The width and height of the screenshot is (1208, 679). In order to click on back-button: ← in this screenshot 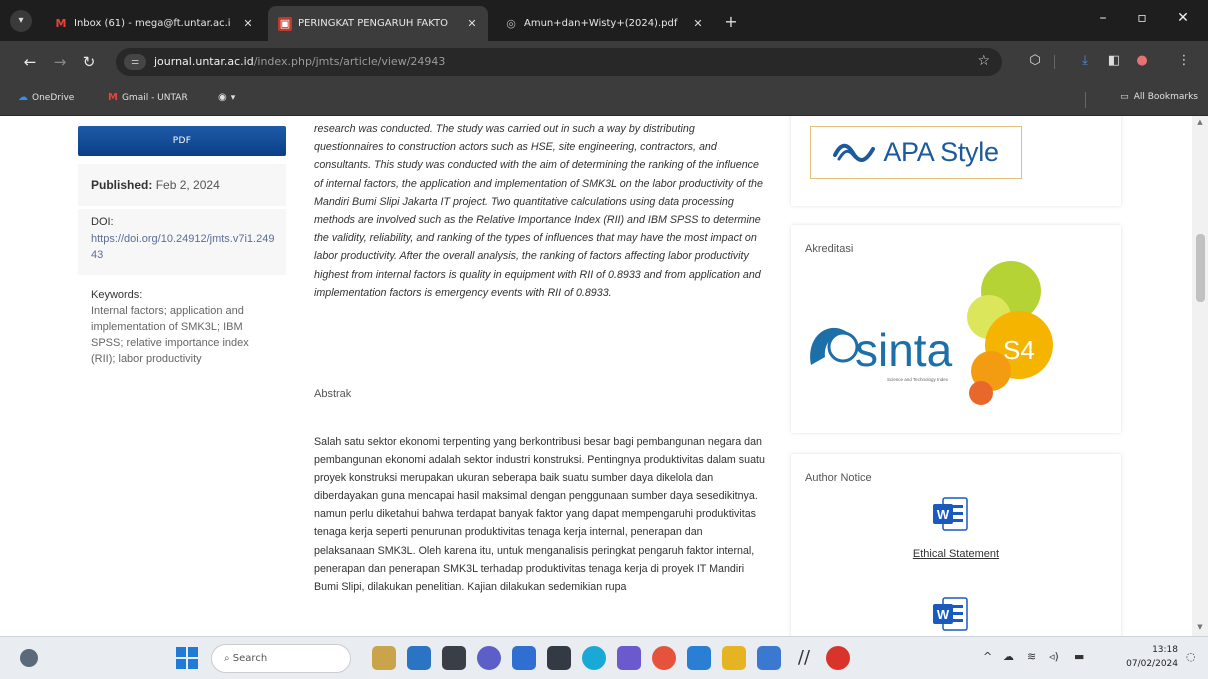, I will do `click(30, 62)`.